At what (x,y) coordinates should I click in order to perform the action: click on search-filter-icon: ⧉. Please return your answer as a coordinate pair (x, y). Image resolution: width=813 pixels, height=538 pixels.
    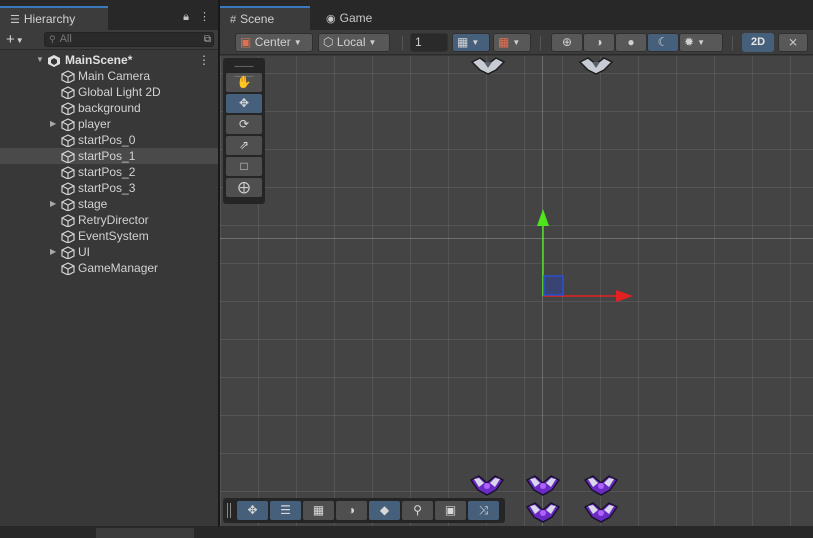
    Looking at the image, I should click on (207, 39).